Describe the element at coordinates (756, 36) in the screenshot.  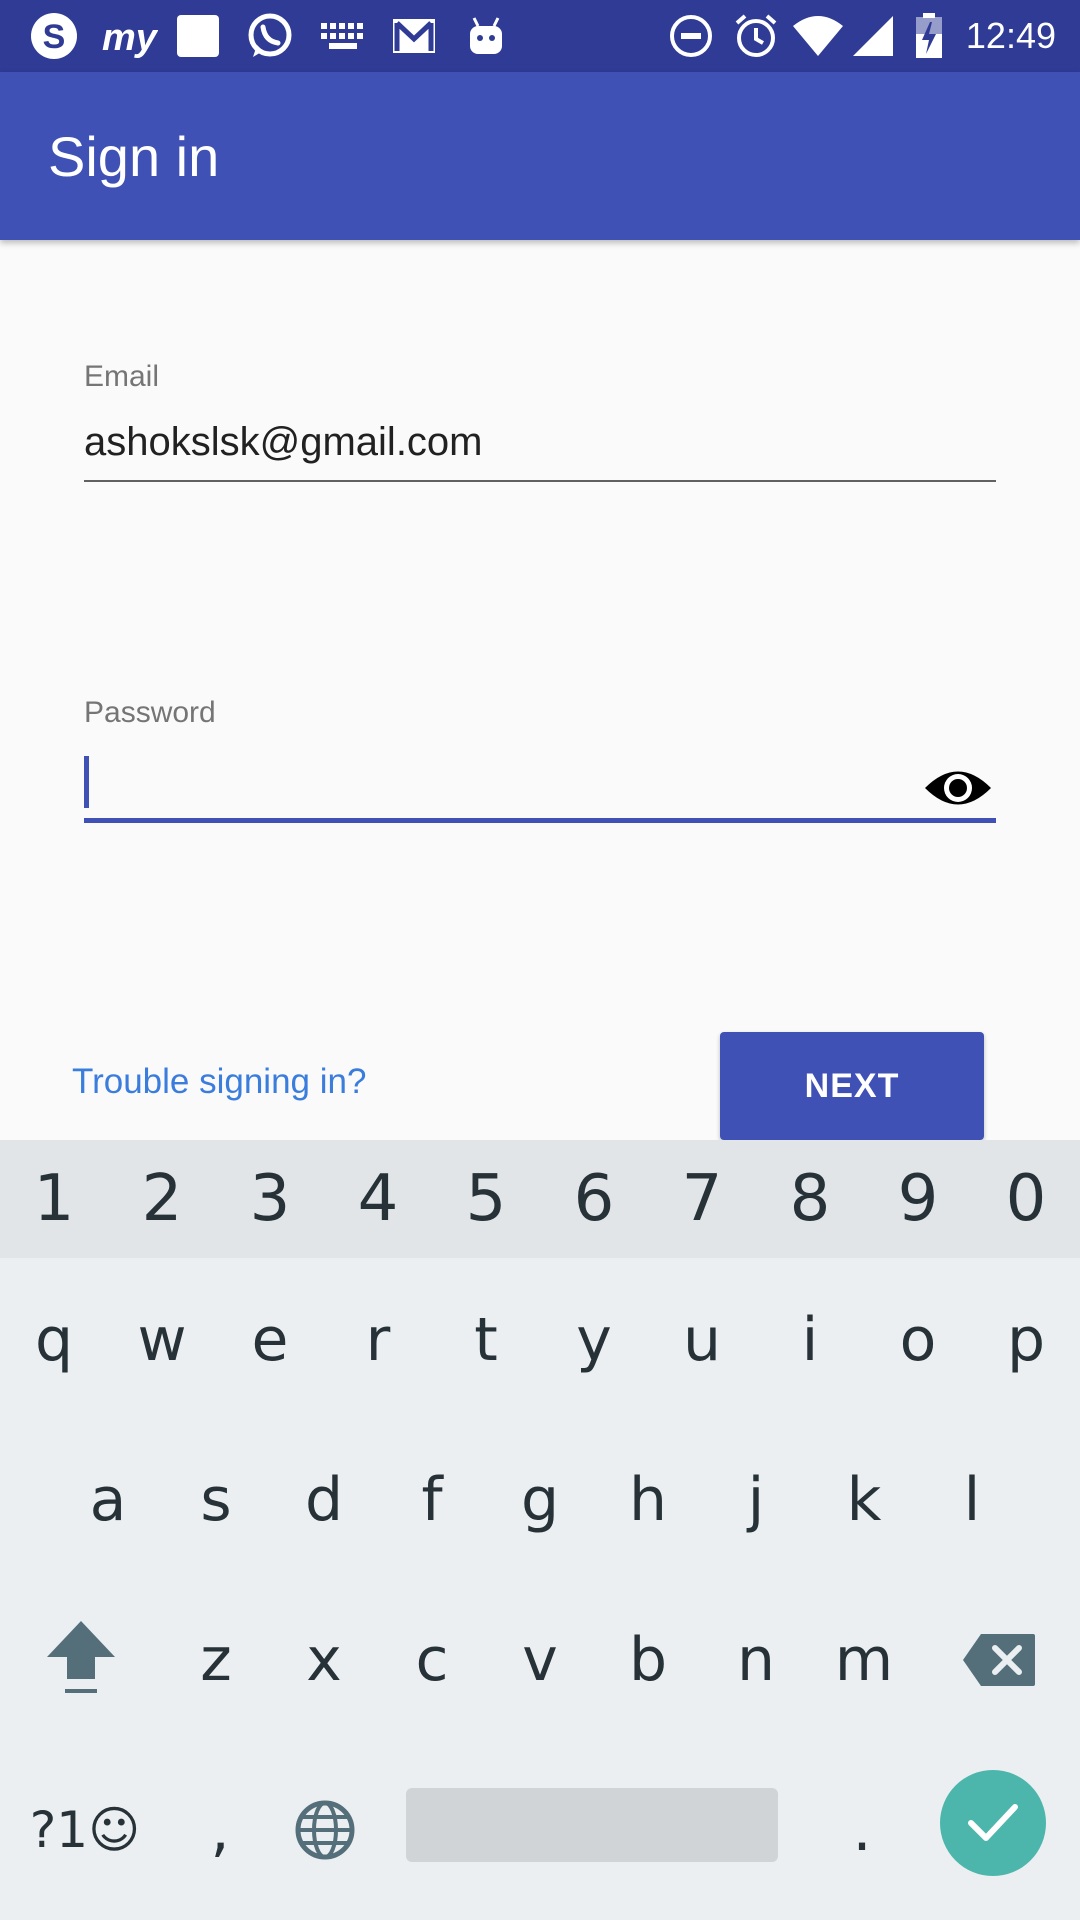
I see `alarm-icon` at that location.